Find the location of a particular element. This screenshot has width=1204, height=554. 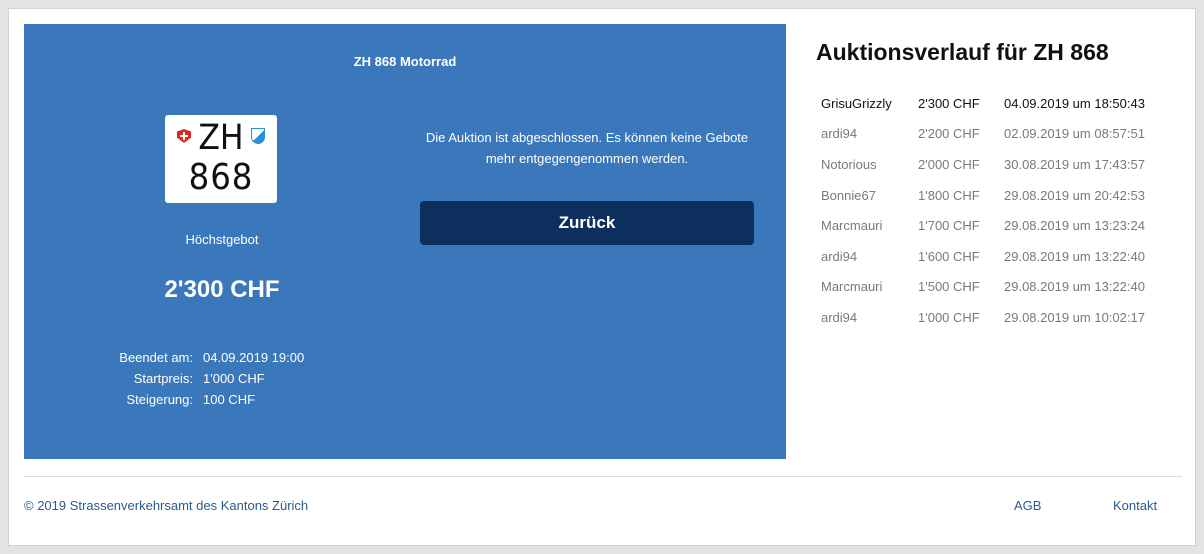

detail-value: 1'000 CHF is located at coordinates (234, 378).